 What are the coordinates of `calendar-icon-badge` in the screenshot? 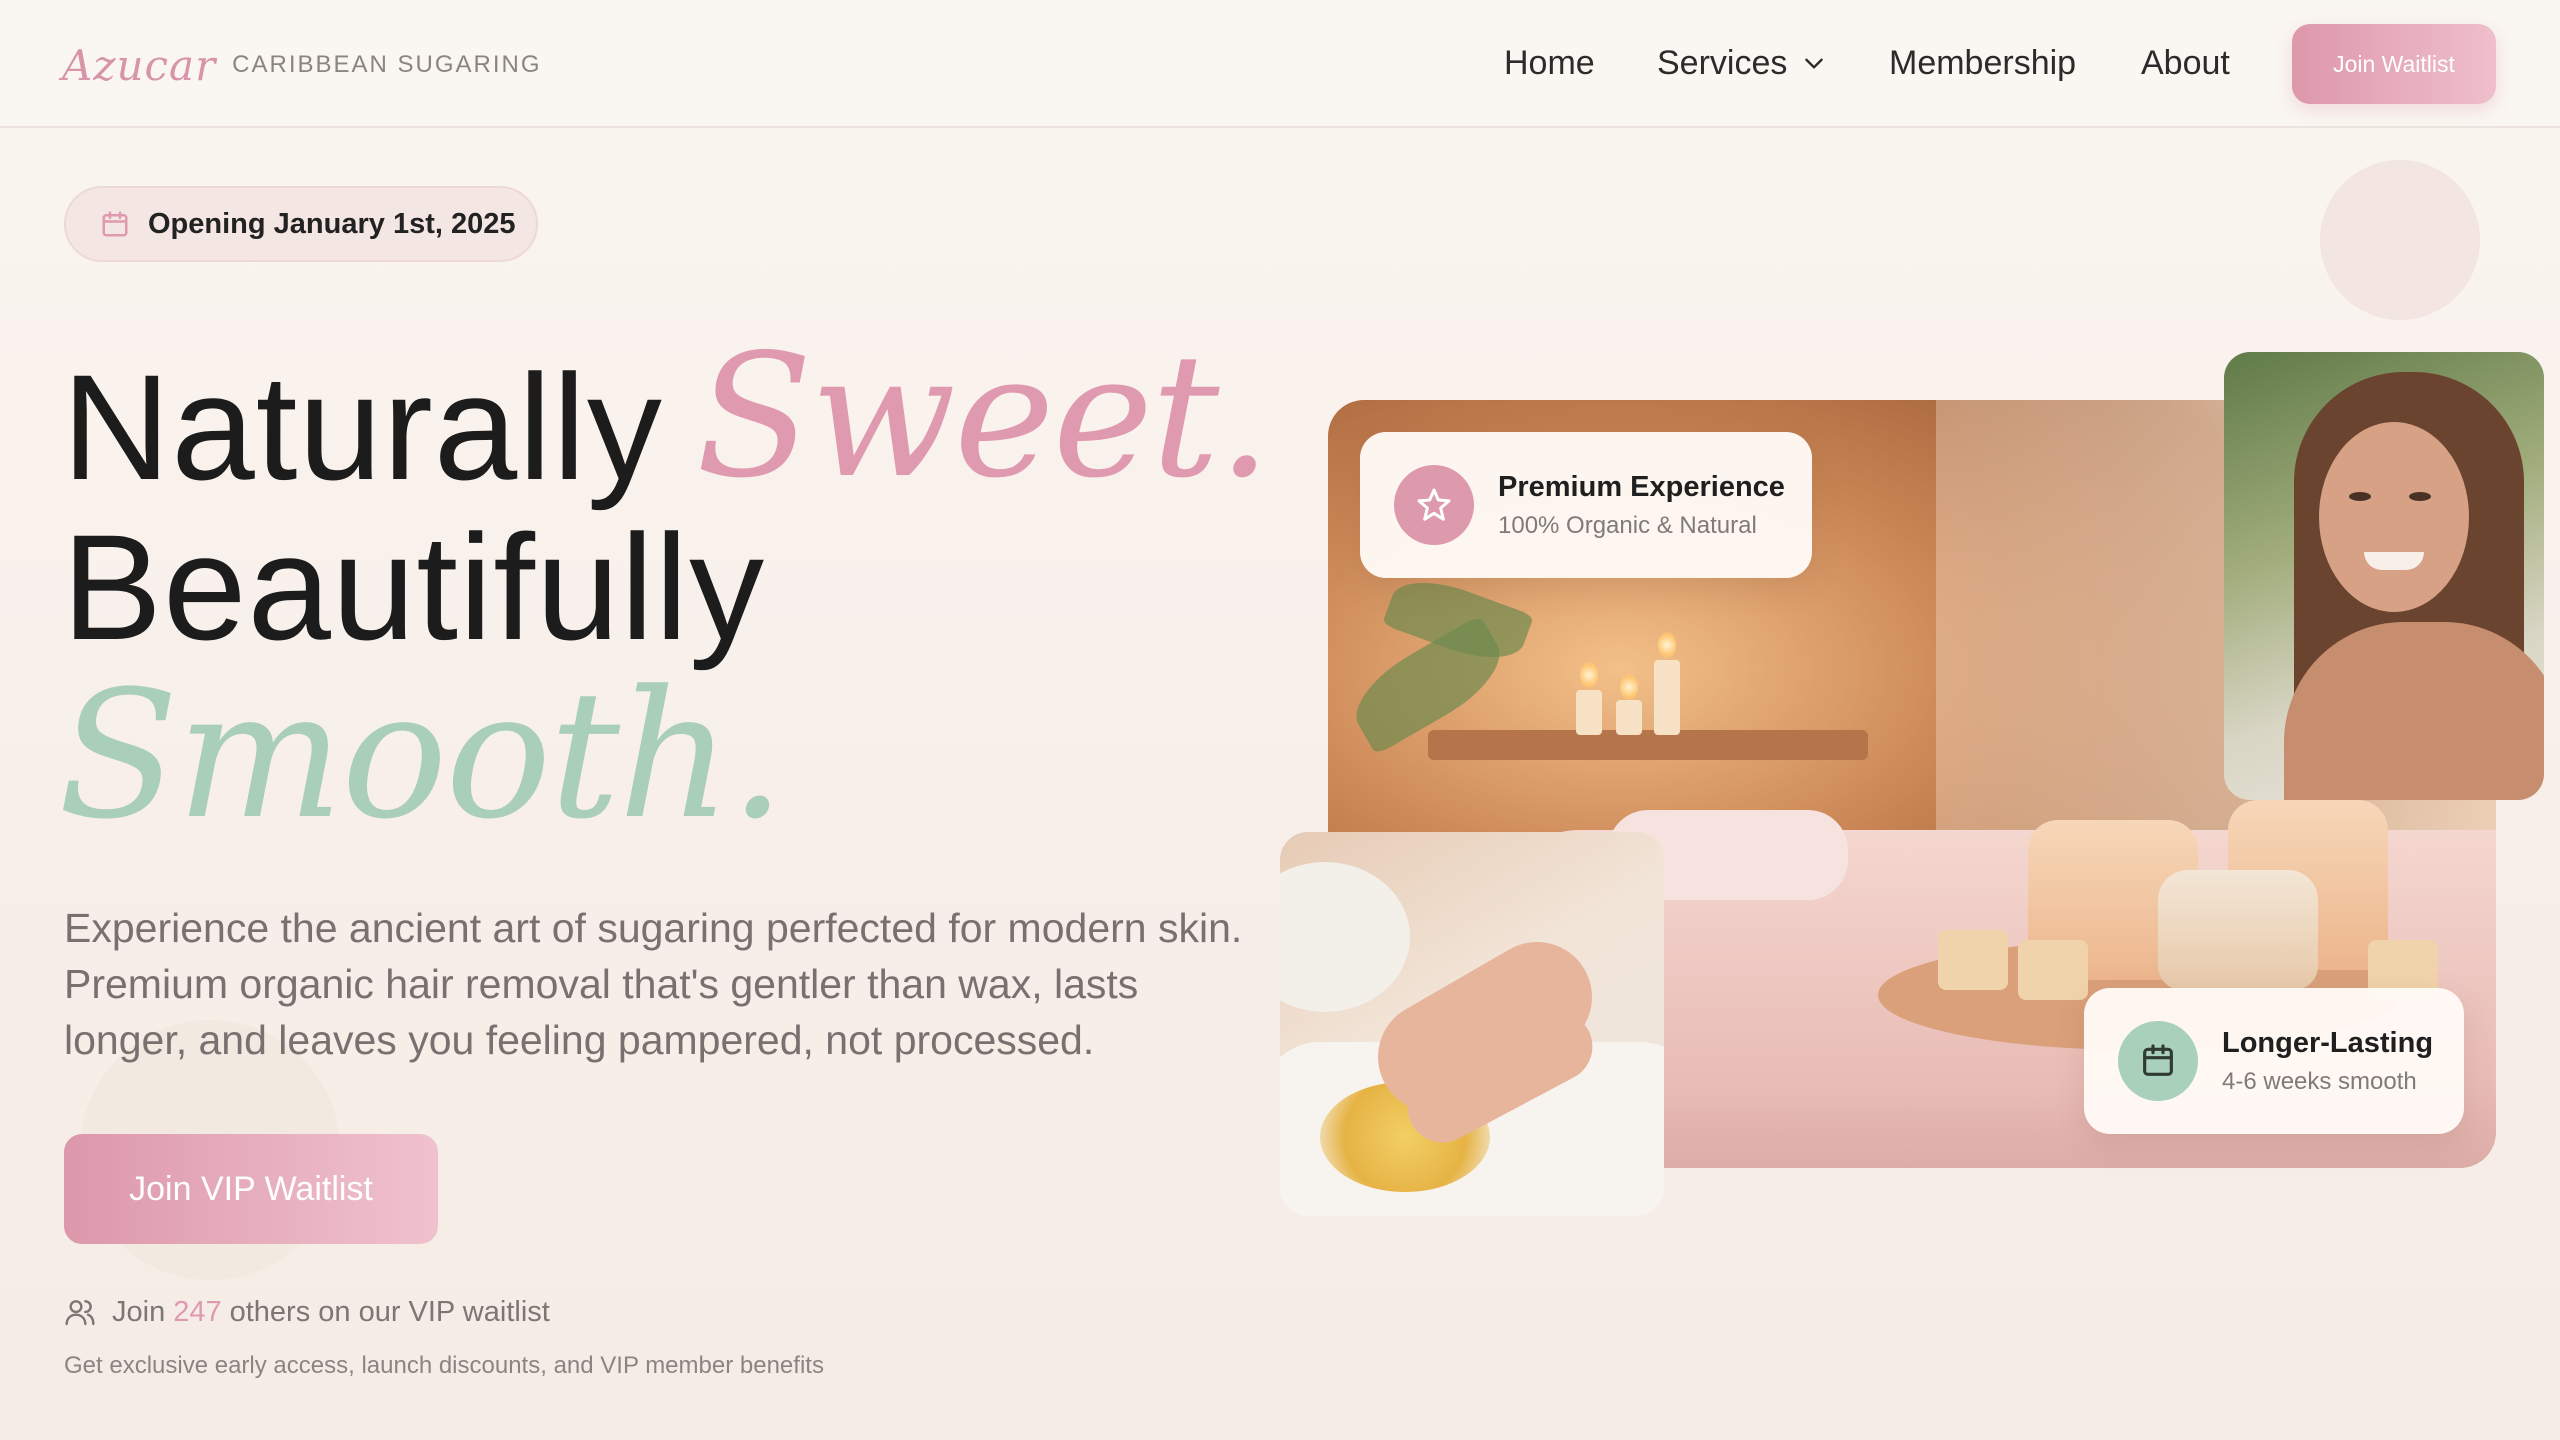 It's located at (2158, 1061).